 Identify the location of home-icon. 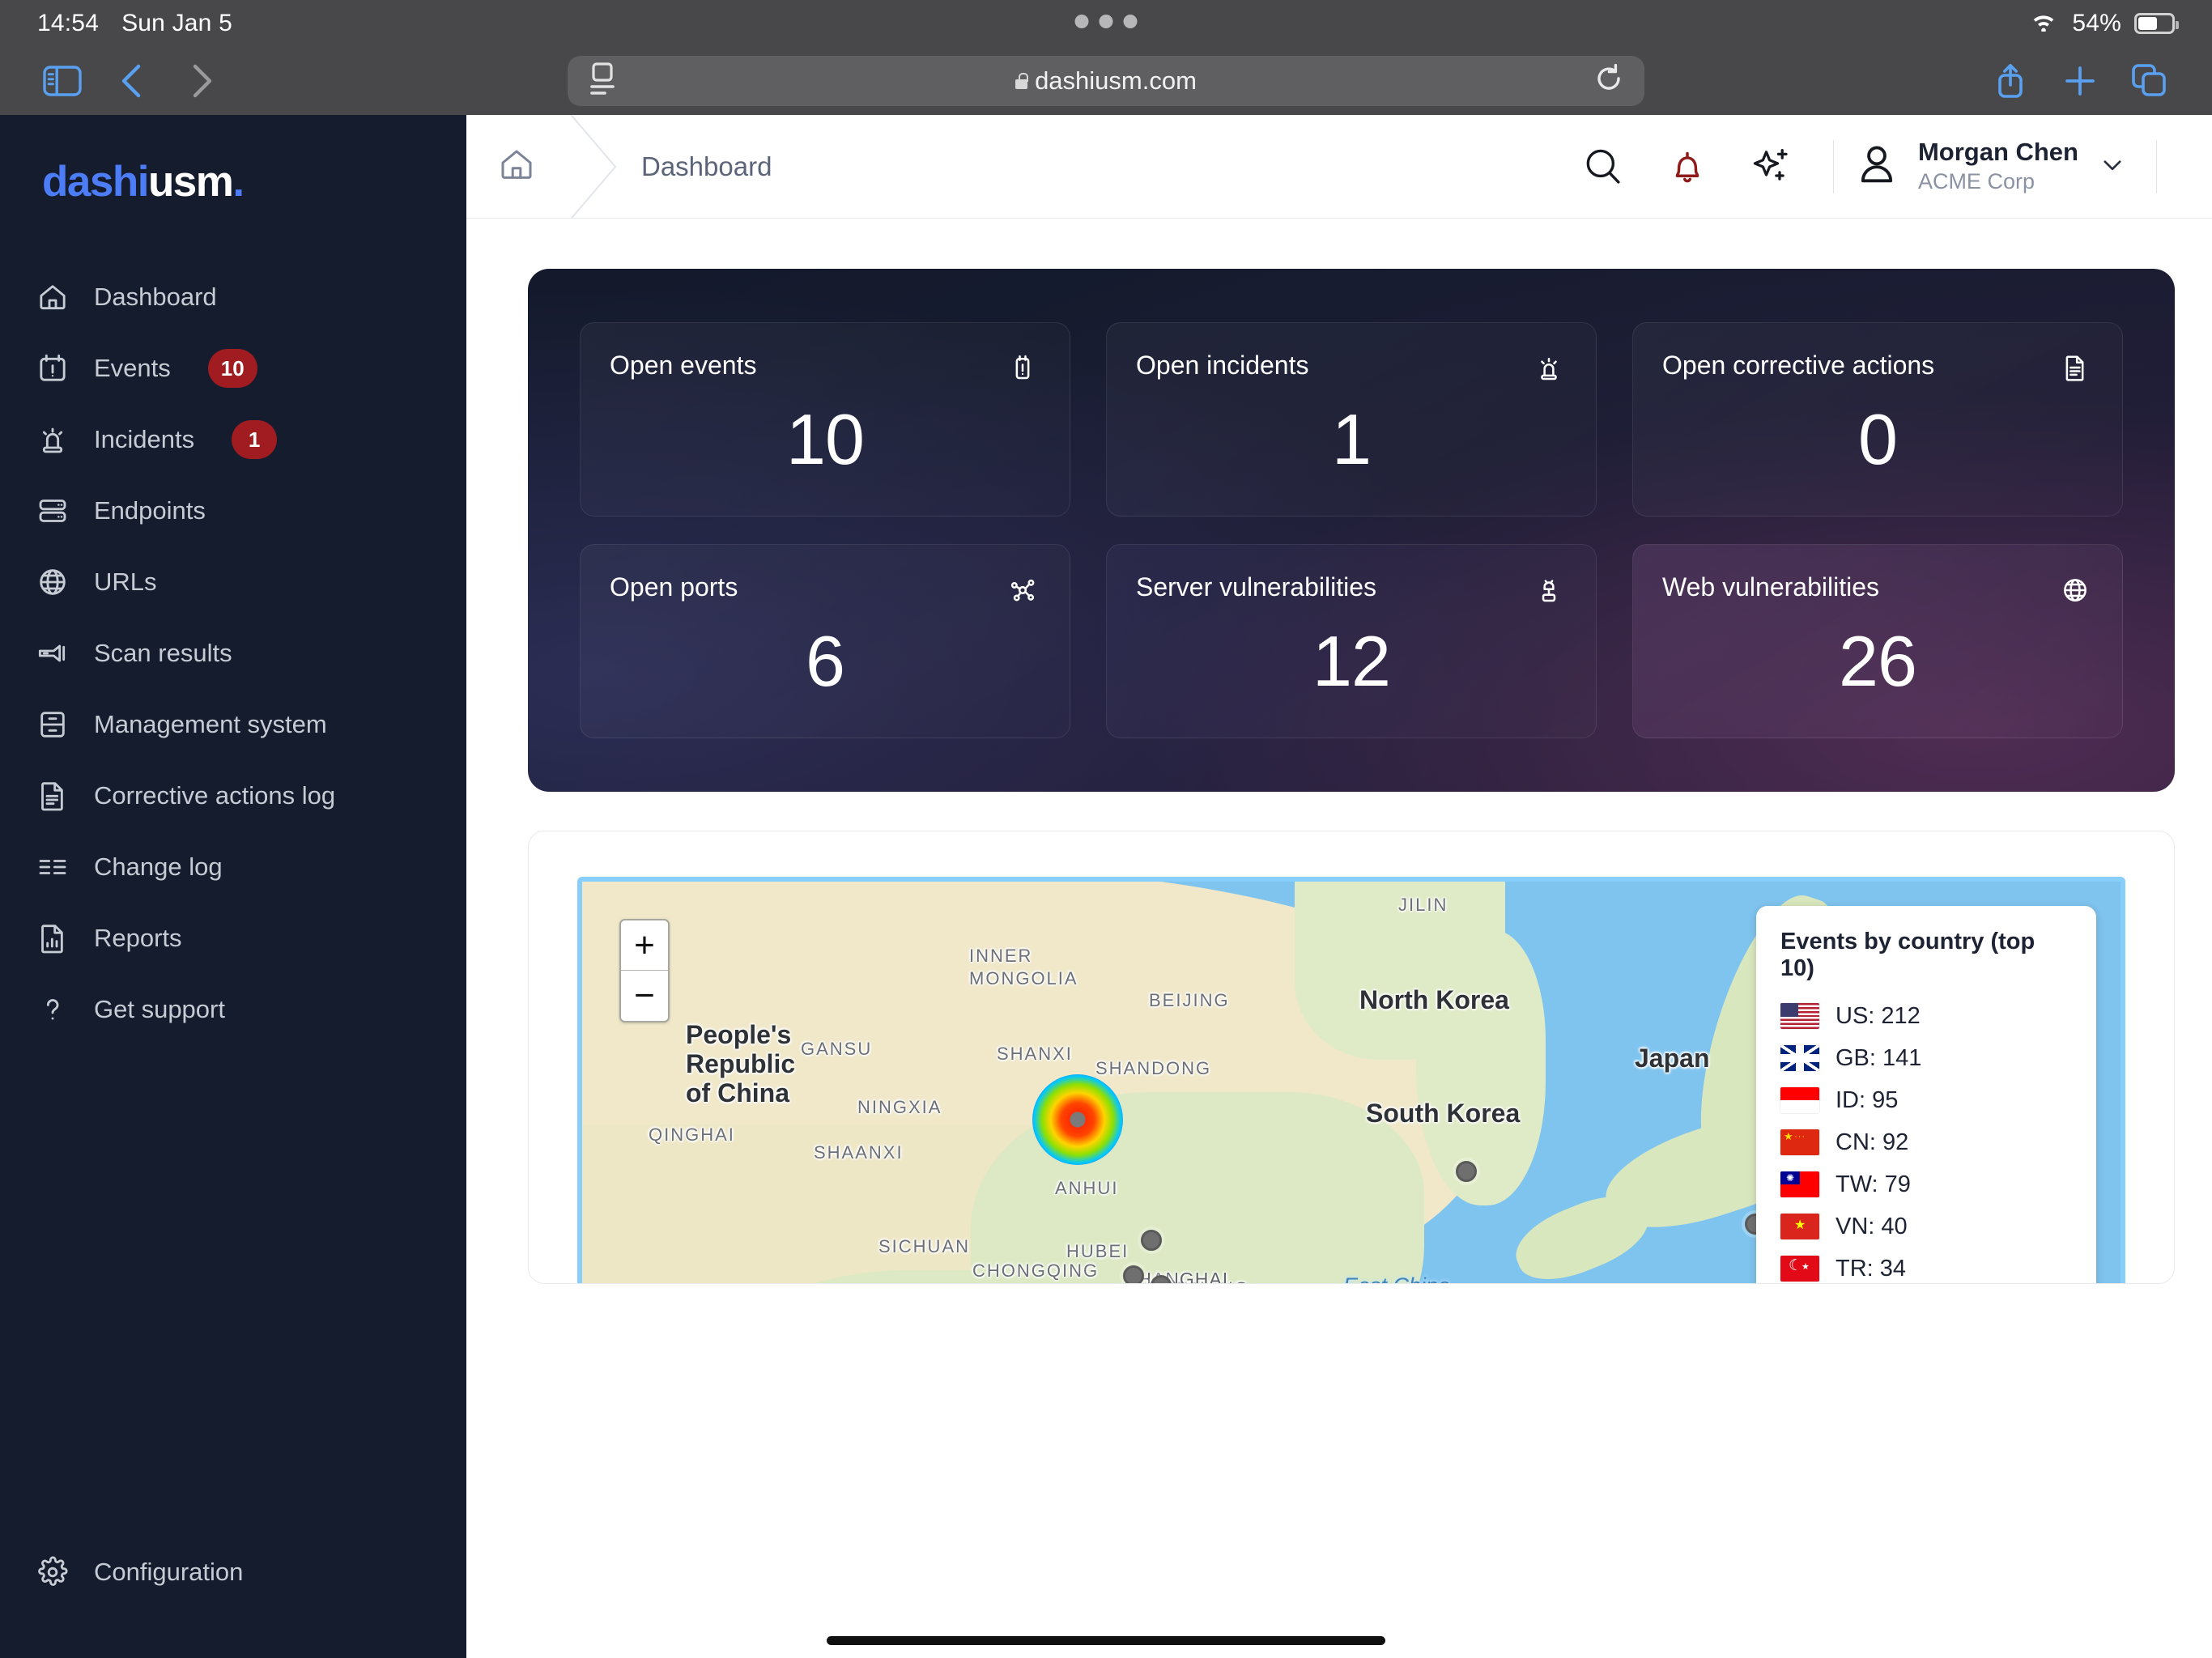
(53, 297).